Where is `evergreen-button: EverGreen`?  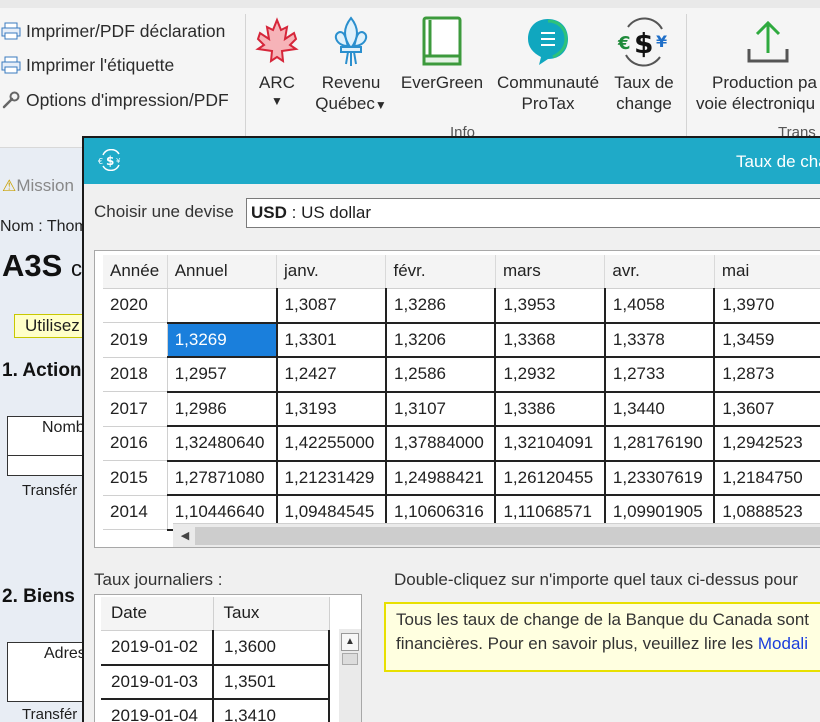
evergreen-button: EverGreen is located at coordinates (442, 53).